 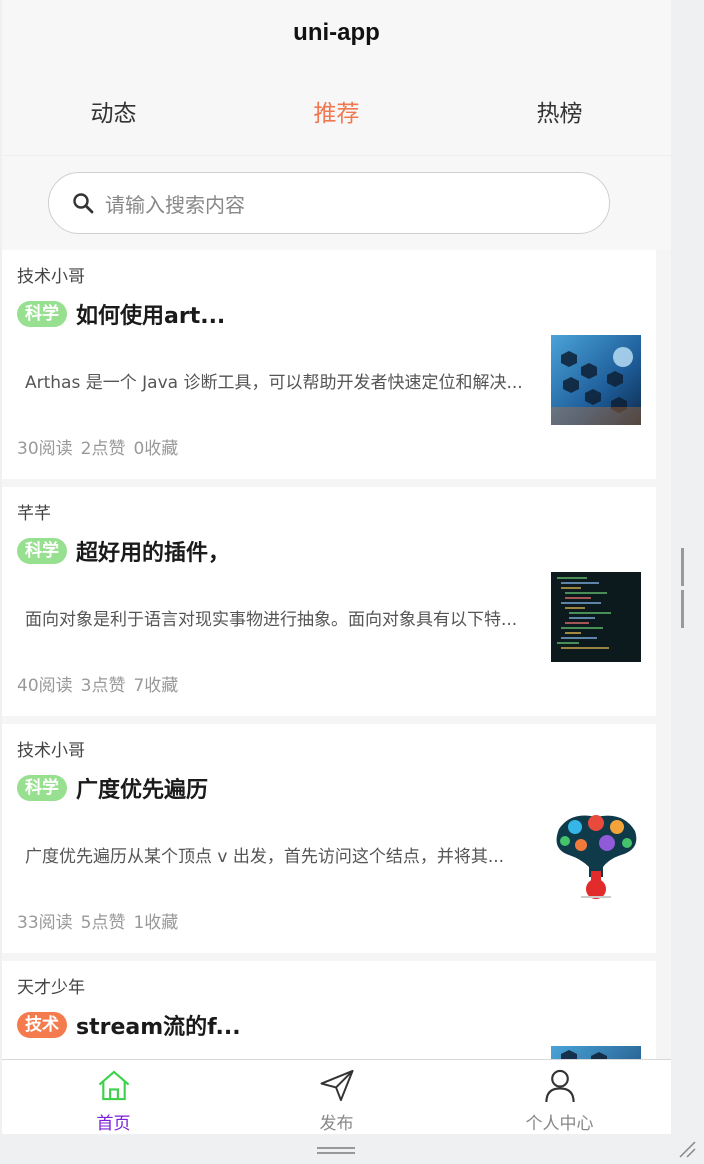 What do you see at coordinates (51, 988) in the screenshot?
I see `article-author: 天才少年` at bounding box center [51, 988].